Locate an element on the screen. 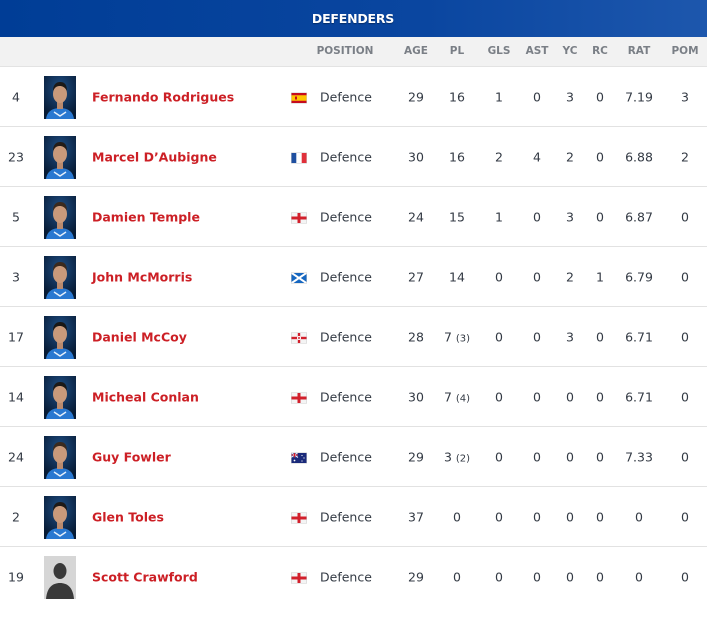 This screenshot has height=623, width=707. rating-value: 6.71 is located at coordinates (639, 336).